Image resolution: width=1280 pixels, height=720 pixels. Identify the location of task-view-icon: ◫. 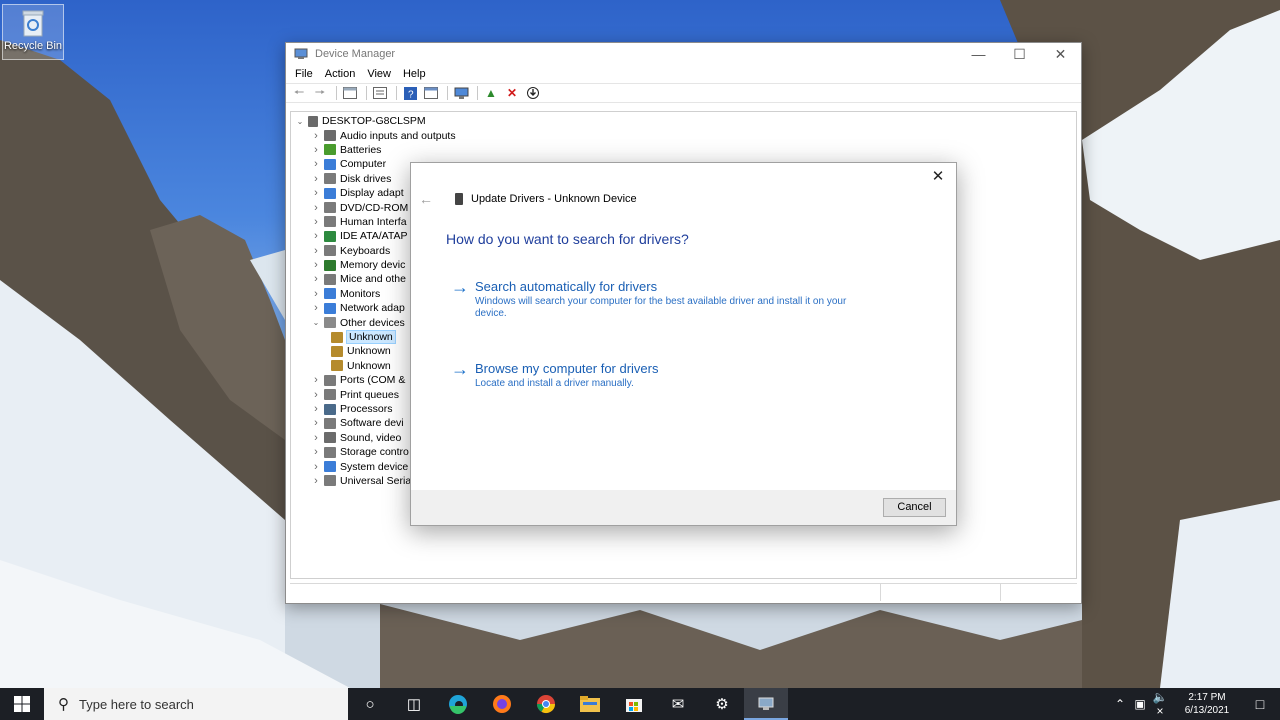
(414, 704).